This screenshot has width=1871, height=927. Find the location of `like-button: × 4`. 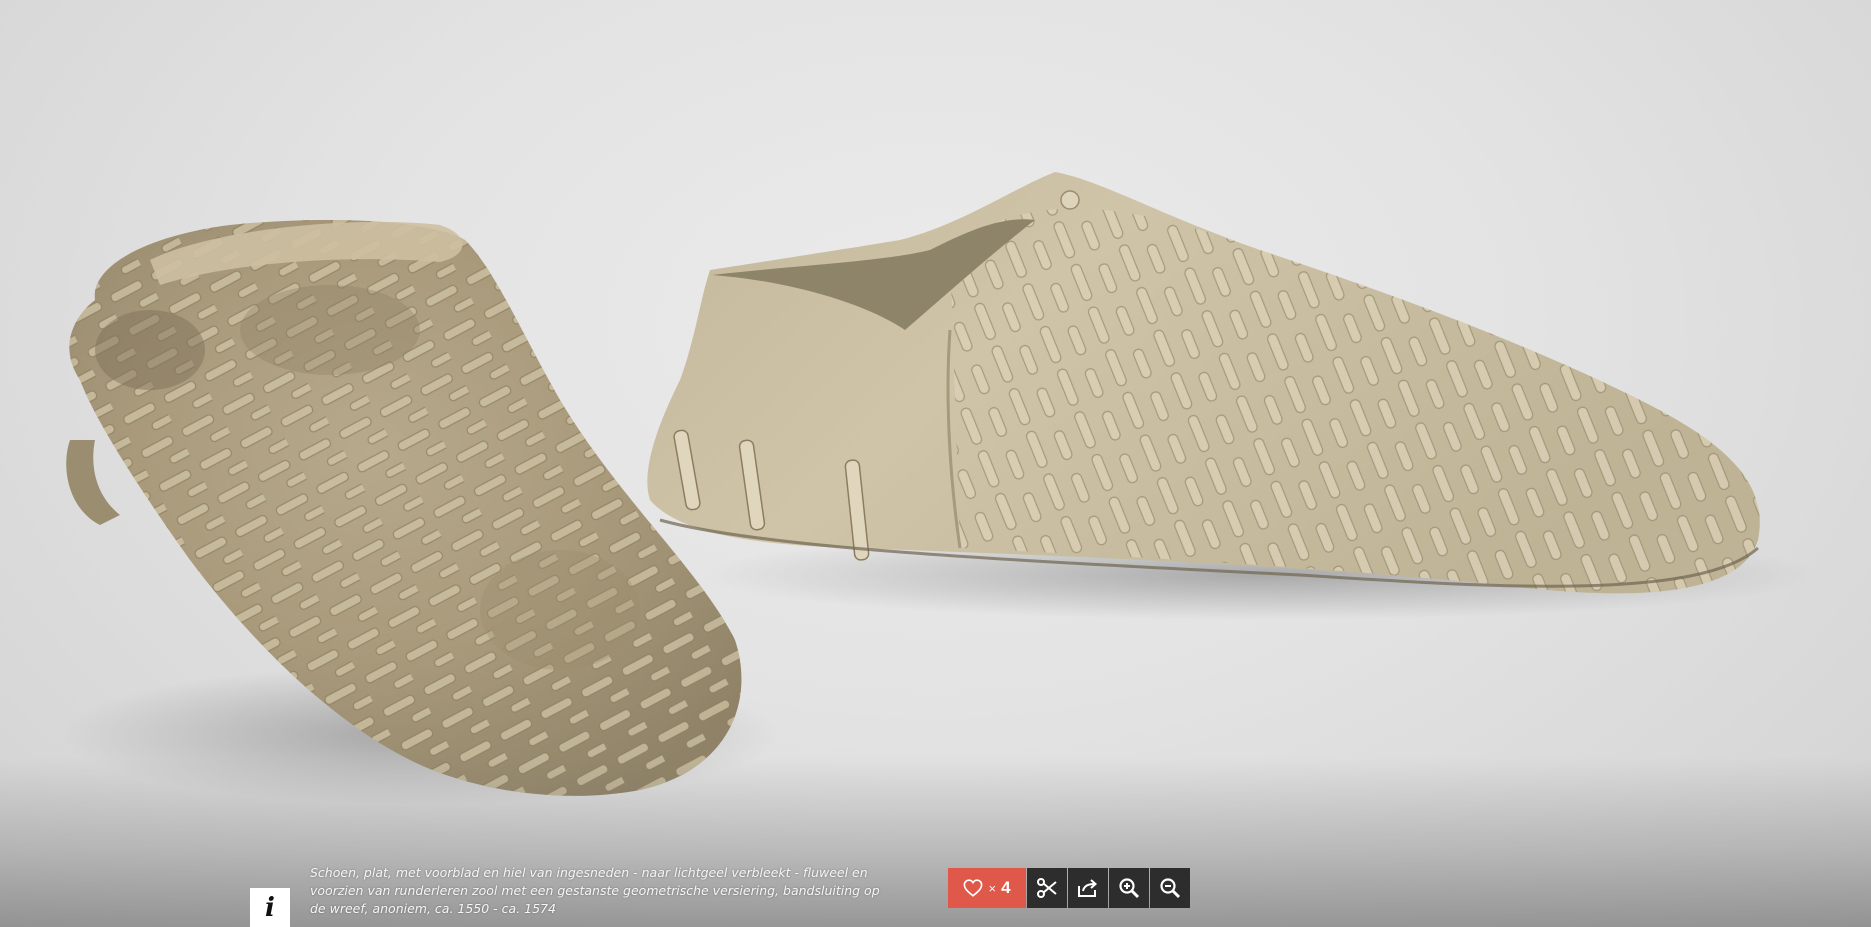

like-button: × 4 is located at coordinates (987, 888).